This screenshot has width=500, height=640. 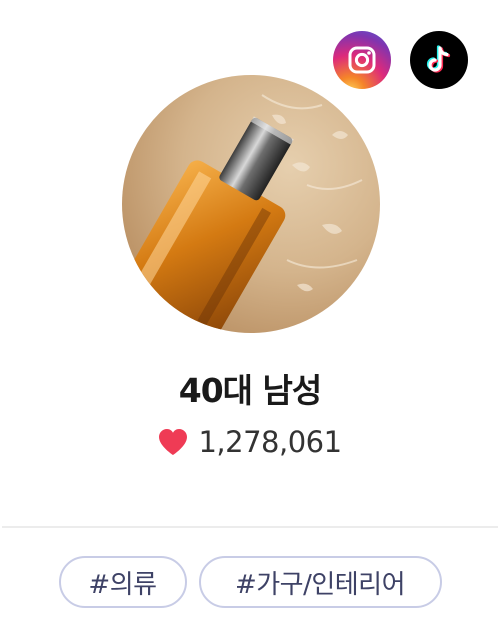 I want to click on divider, so click(x=250, y=527).